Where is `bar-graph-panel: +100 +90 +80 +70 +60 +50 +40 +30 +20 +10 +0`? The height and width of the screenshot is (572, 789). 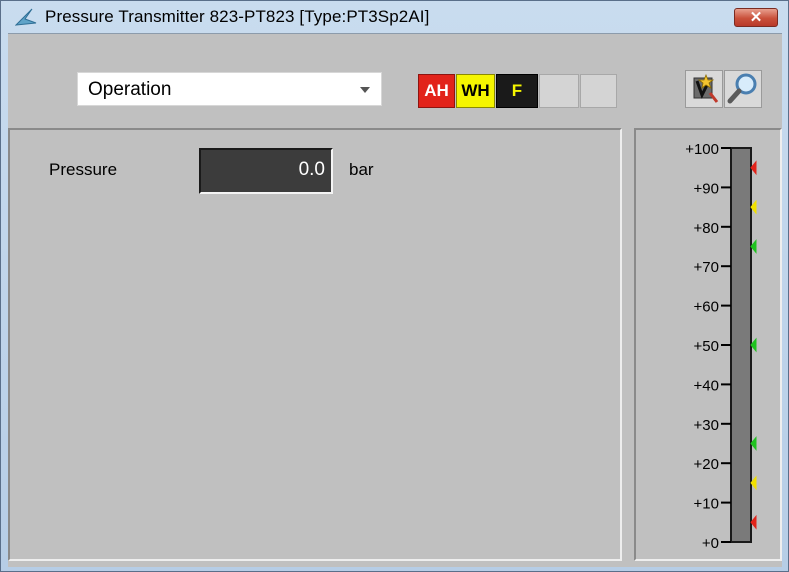
bar-graph-panel: +100 +90 +80 +70 +60 +50 +40 +30 +20 +10 +0 is located at coordinates (708, 344).